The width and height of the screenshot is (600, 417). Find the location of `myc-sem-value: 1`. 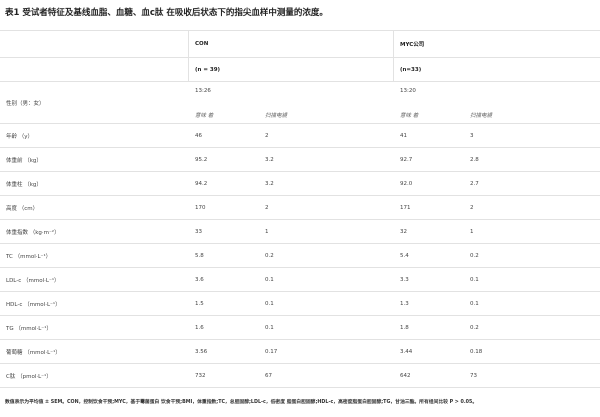

myc-sem-value: 1 is located at coordinates (472, 231).